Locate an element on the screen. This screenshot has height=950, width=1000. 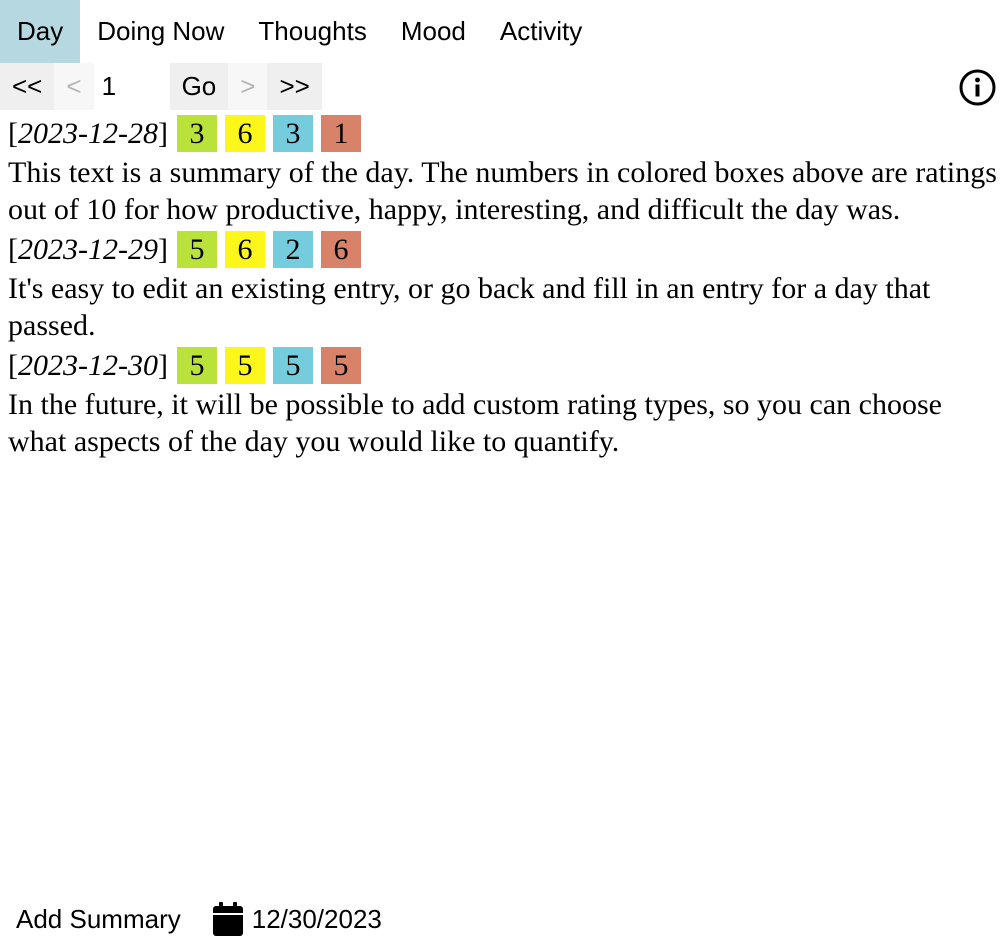
add-summary-button: Add Summary is located at coordinates (98, 919).